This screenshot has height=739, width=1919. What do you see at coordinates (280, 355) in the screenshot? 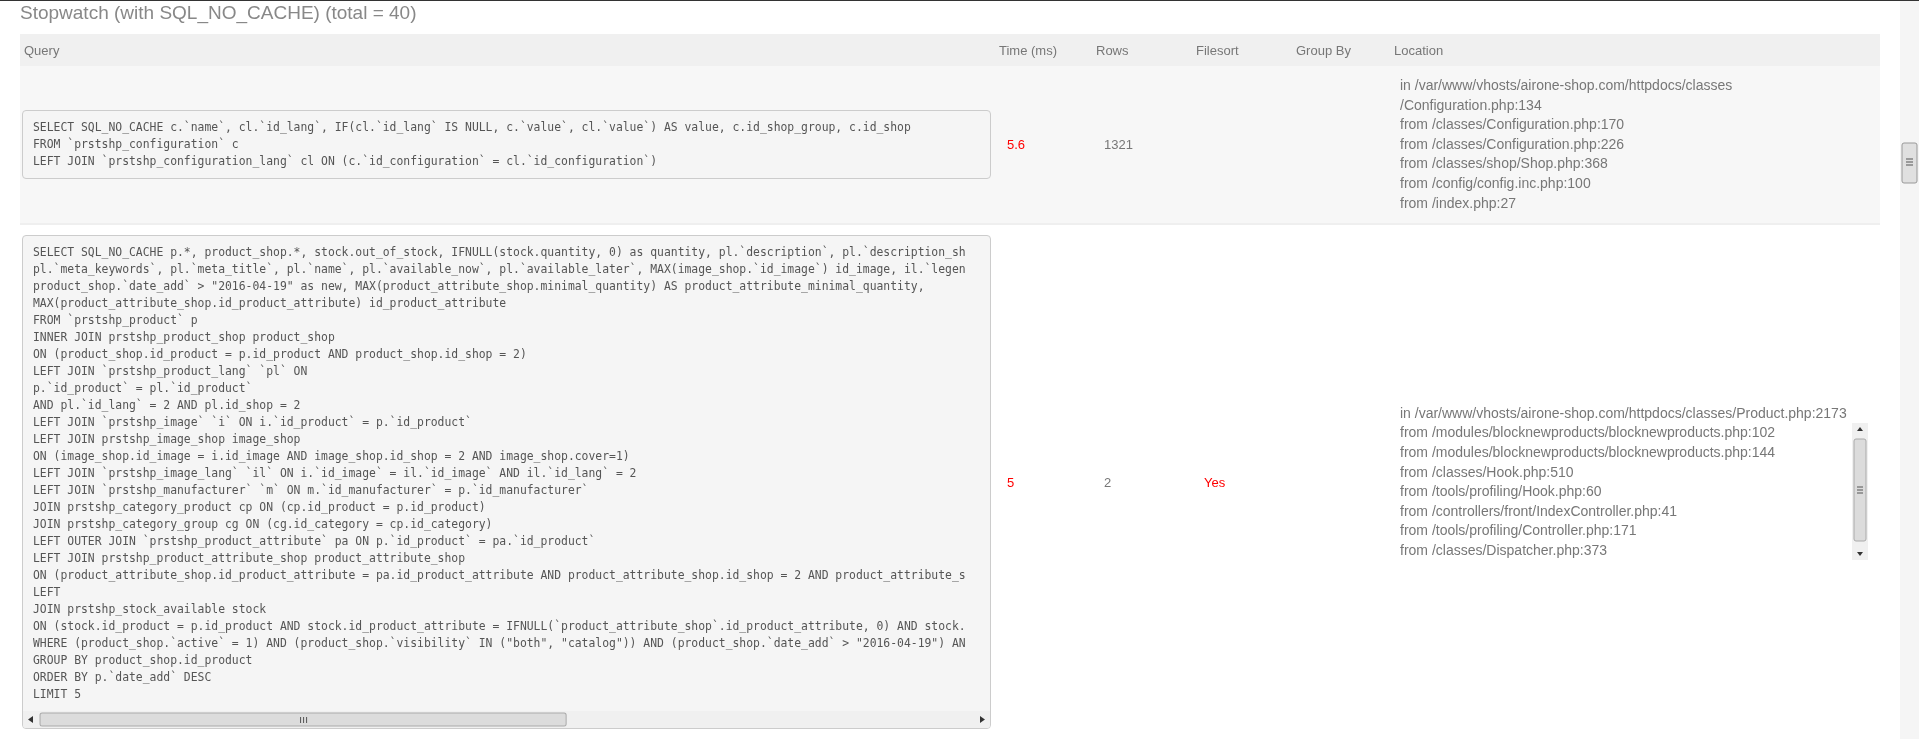
I see `code-line: ON (product_shop.id_product = p.id_product AND product_shop.id_shop = 2)` at bounding box center [280, 355].